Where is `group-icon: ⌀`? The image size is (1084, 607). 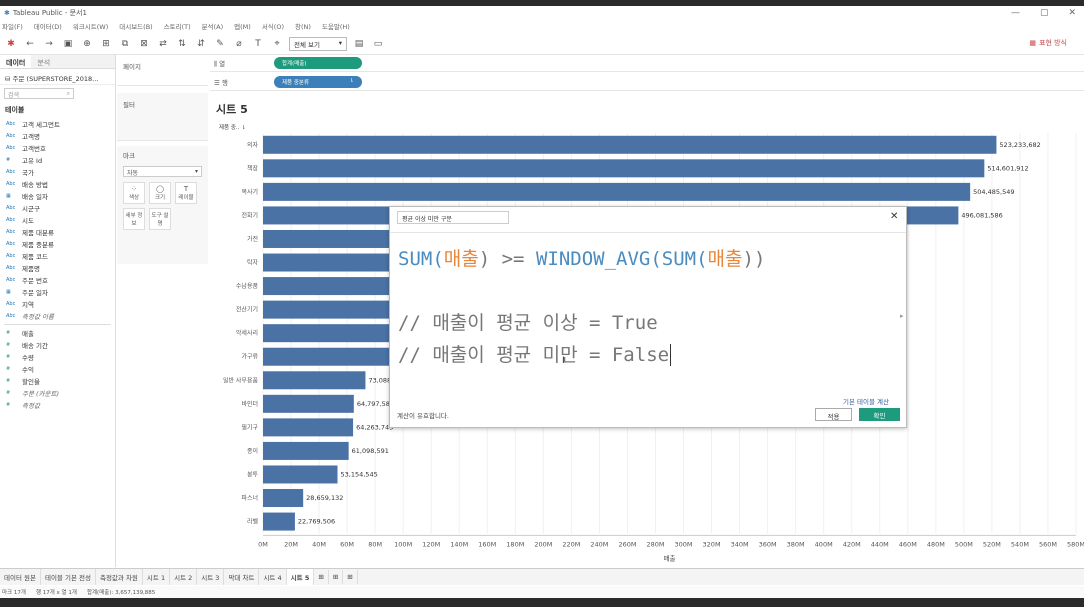 group-icon: ⌀ is located at coordinates (239, 44).